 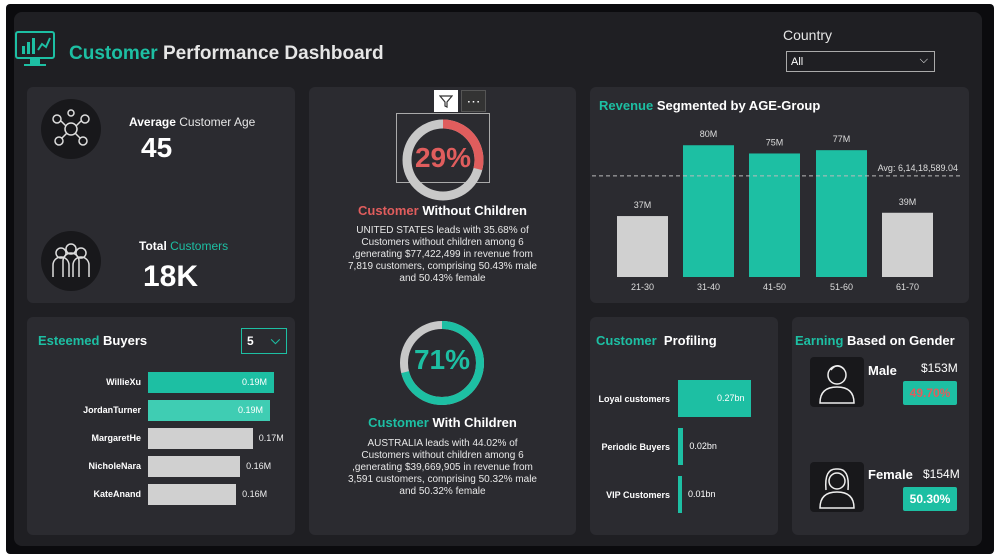 I want to click on profiling-name: VIP Customers, so click(x=638, y=495).